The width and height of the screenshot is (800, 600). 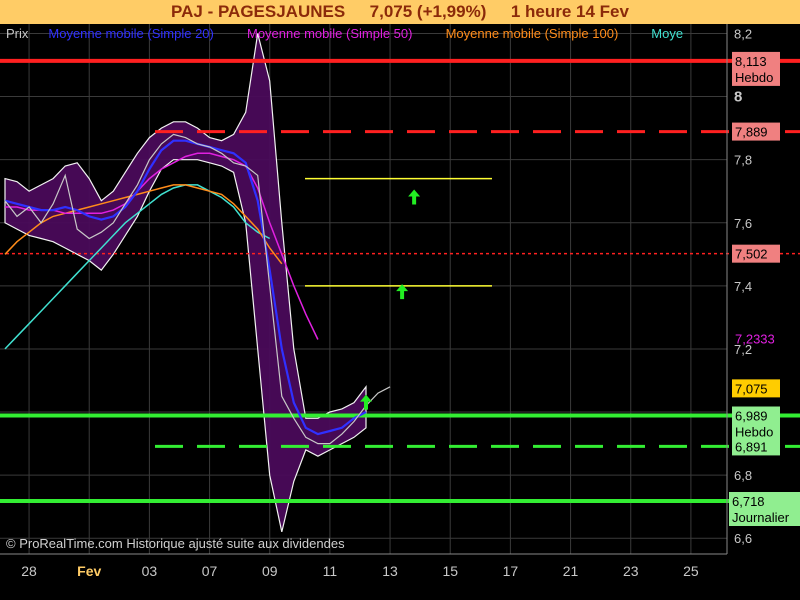 I want to click on x-tick-label: 23, so click(x=631, y=571).